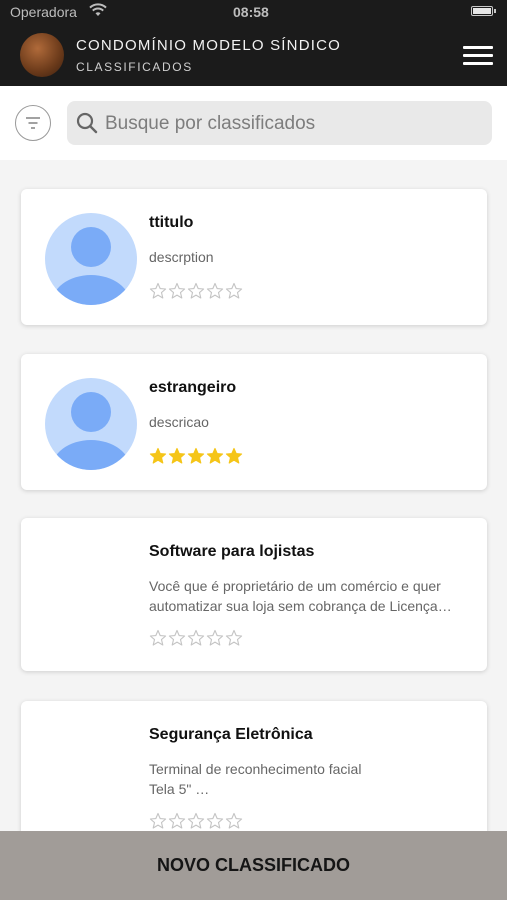 This screenshot has width=507, height=900. Describe the element at coordinates (295, 124) in the screenshot. I see `search-input` at that location.